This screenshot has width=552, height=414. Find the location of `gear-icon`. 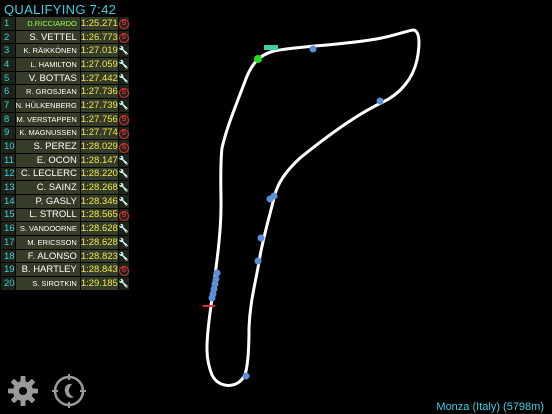

gear-icon is located at coordinates (23, 391).